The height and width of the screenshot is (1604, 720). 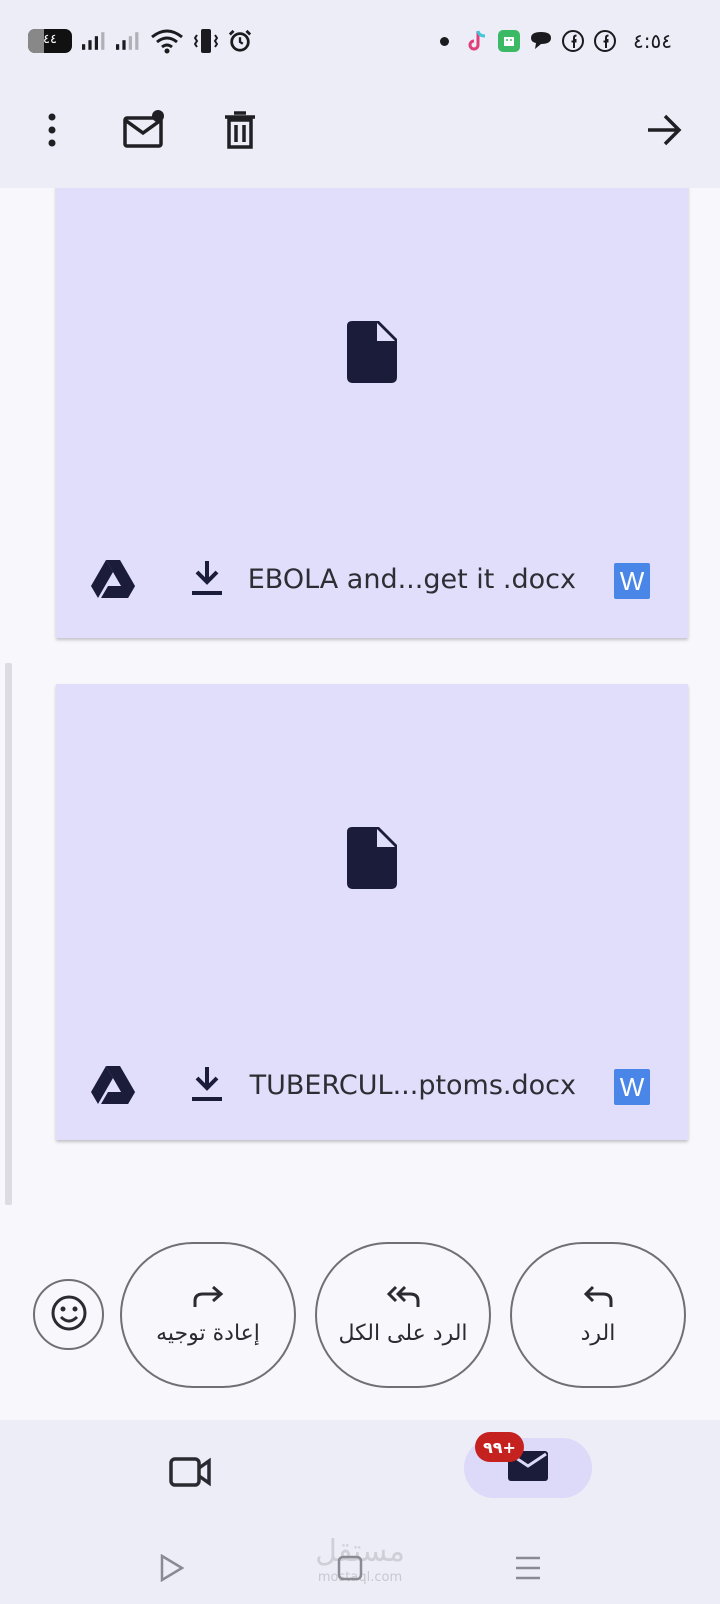 I want to click on emoji-icon, so click(x=69, y=1315).